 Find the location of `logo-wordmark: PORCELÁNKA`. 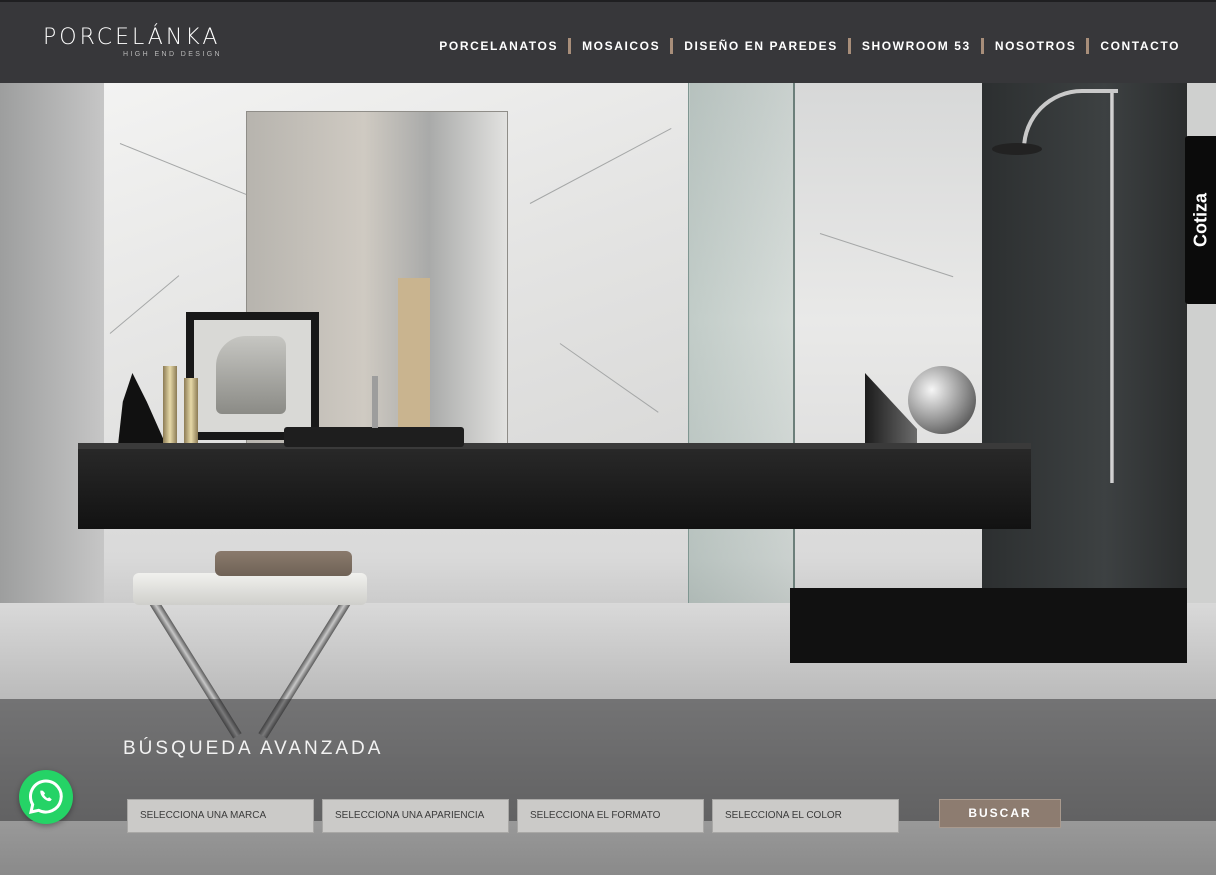

logo-wordmark: PORCELÁNKA is located at coordinates (132, 37).